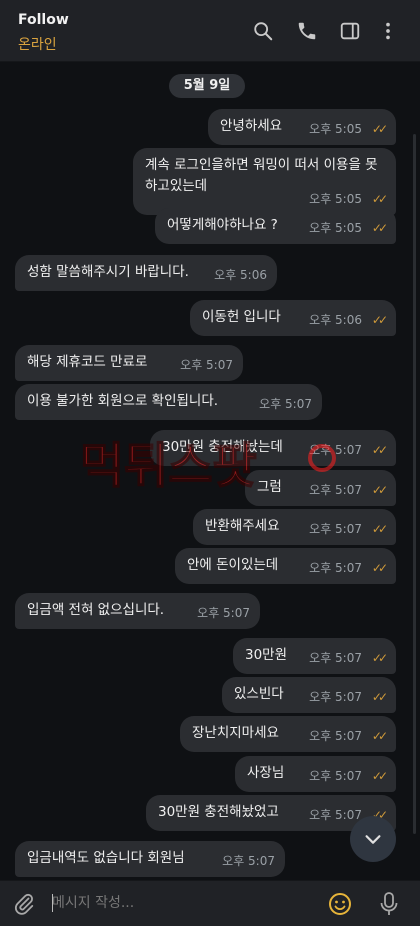 Image resolution: width=420 pixels, height=926 pixels. What do you see at coordinates (388, 31) in the screenshot?
I see `more-icon` at bounding box center [388, 31].